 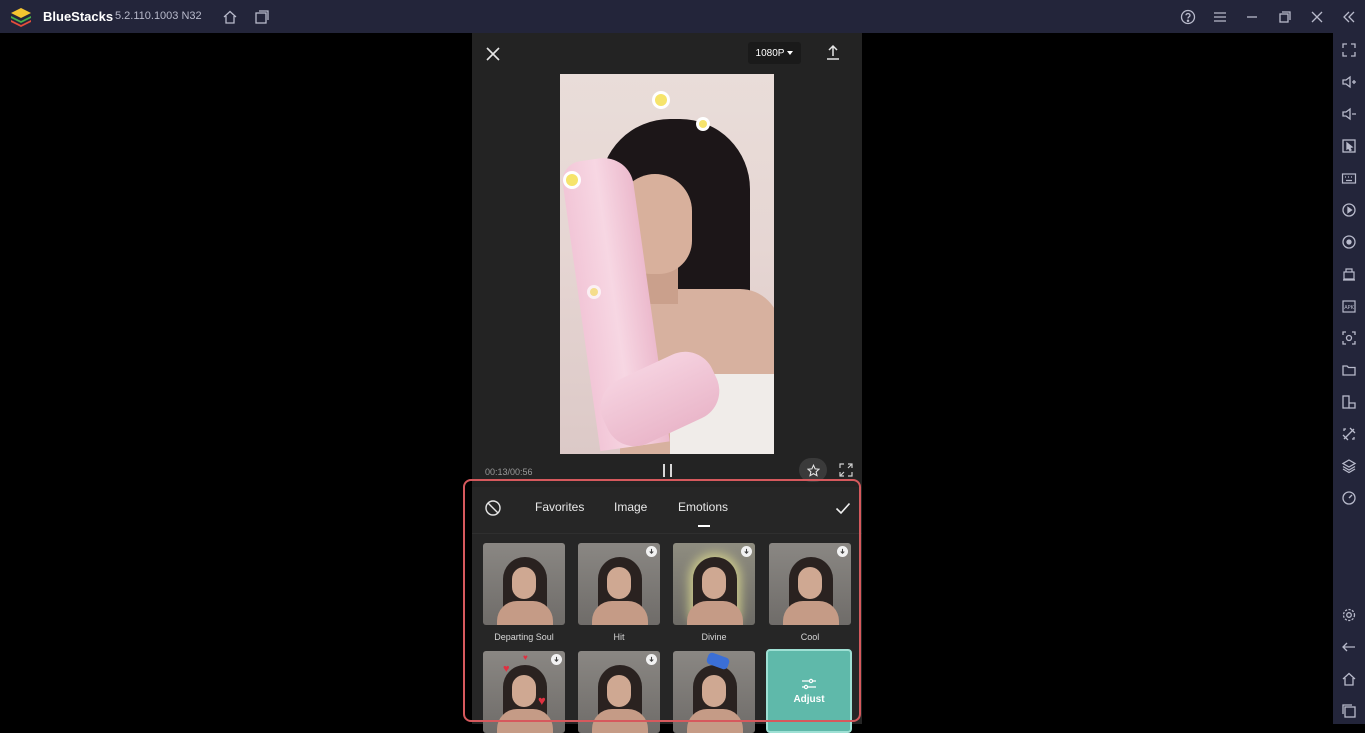 What do you see at coordinates (810, 584) in the screenshot?
I see `effect-tile-cool` at bounding box center [810, 584].